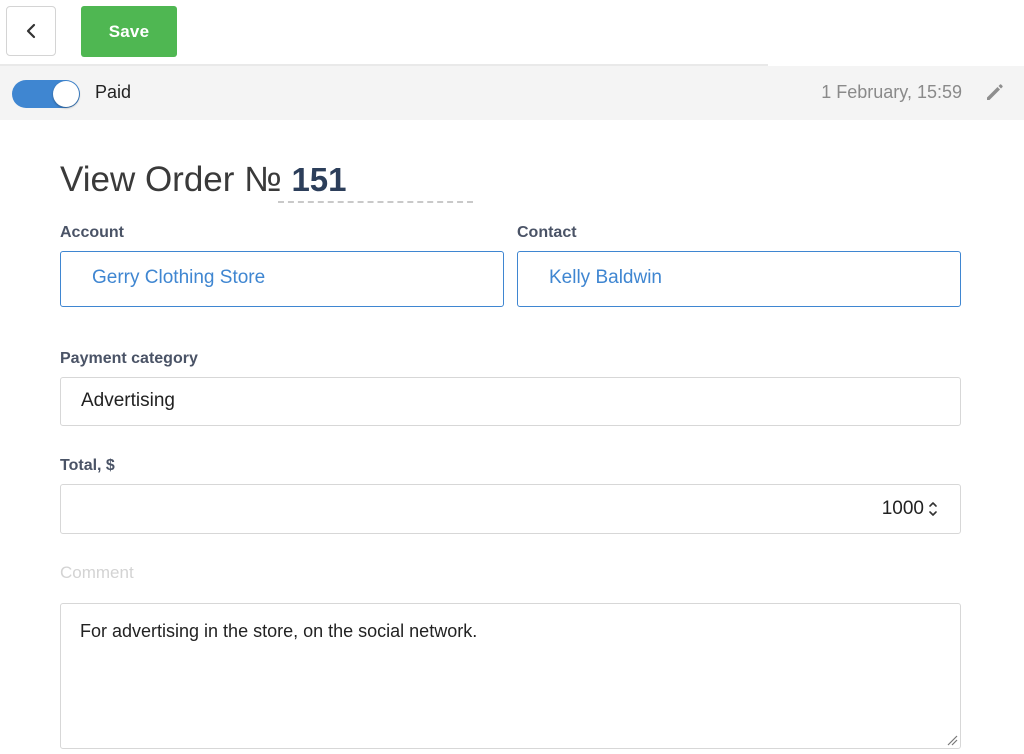 The width and height of the screenshot is (1024, 754). Describe the element at coordinates (510, 509) in the screenshot. I see `total-input: 1000` at that location.